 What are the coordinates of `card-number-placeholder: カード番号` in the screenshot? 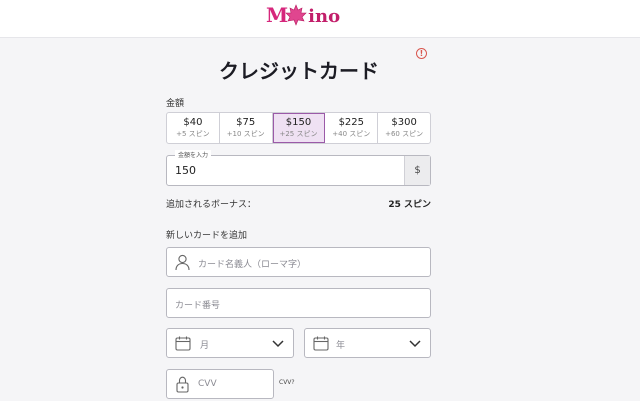 It's located at (198, 306).